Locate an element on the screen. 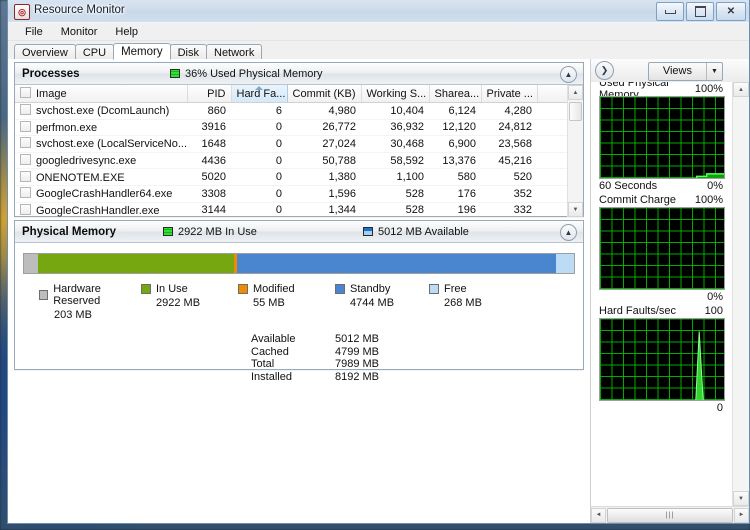  legend-value: 203 MB is located at coordinates (73, 315).